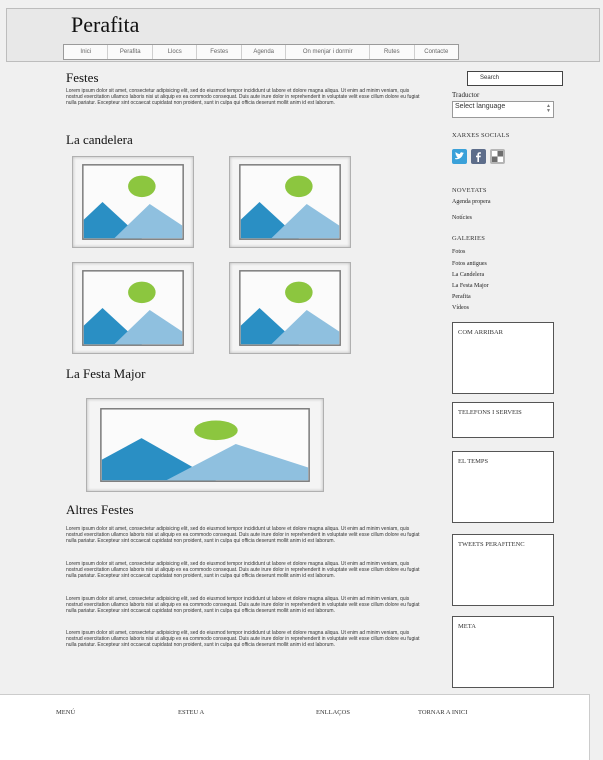 The height and width of the screenshot is (760, 603). What do you see at coordinates (130, 52) in the screenshot?
I see `nav-item-perafita: Perafita` at bounding box center [130, 52].